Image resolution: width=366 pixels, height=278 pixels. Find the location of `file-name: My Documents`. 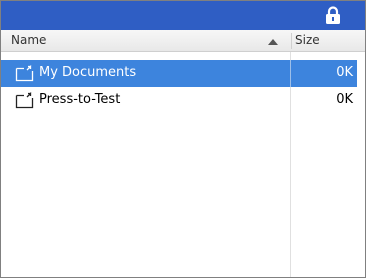

file-name: My Documents is located at coordinates (88, 72).